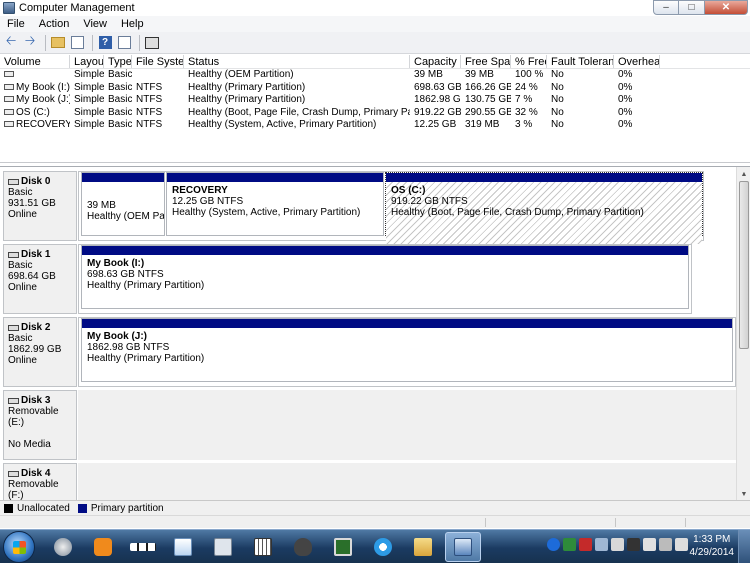 Image resolution: width=750 pixels, height=563 pixels. Describe the element at coordinates (54, 24) in the screenshot. I see `menu-action: Action` at that location.